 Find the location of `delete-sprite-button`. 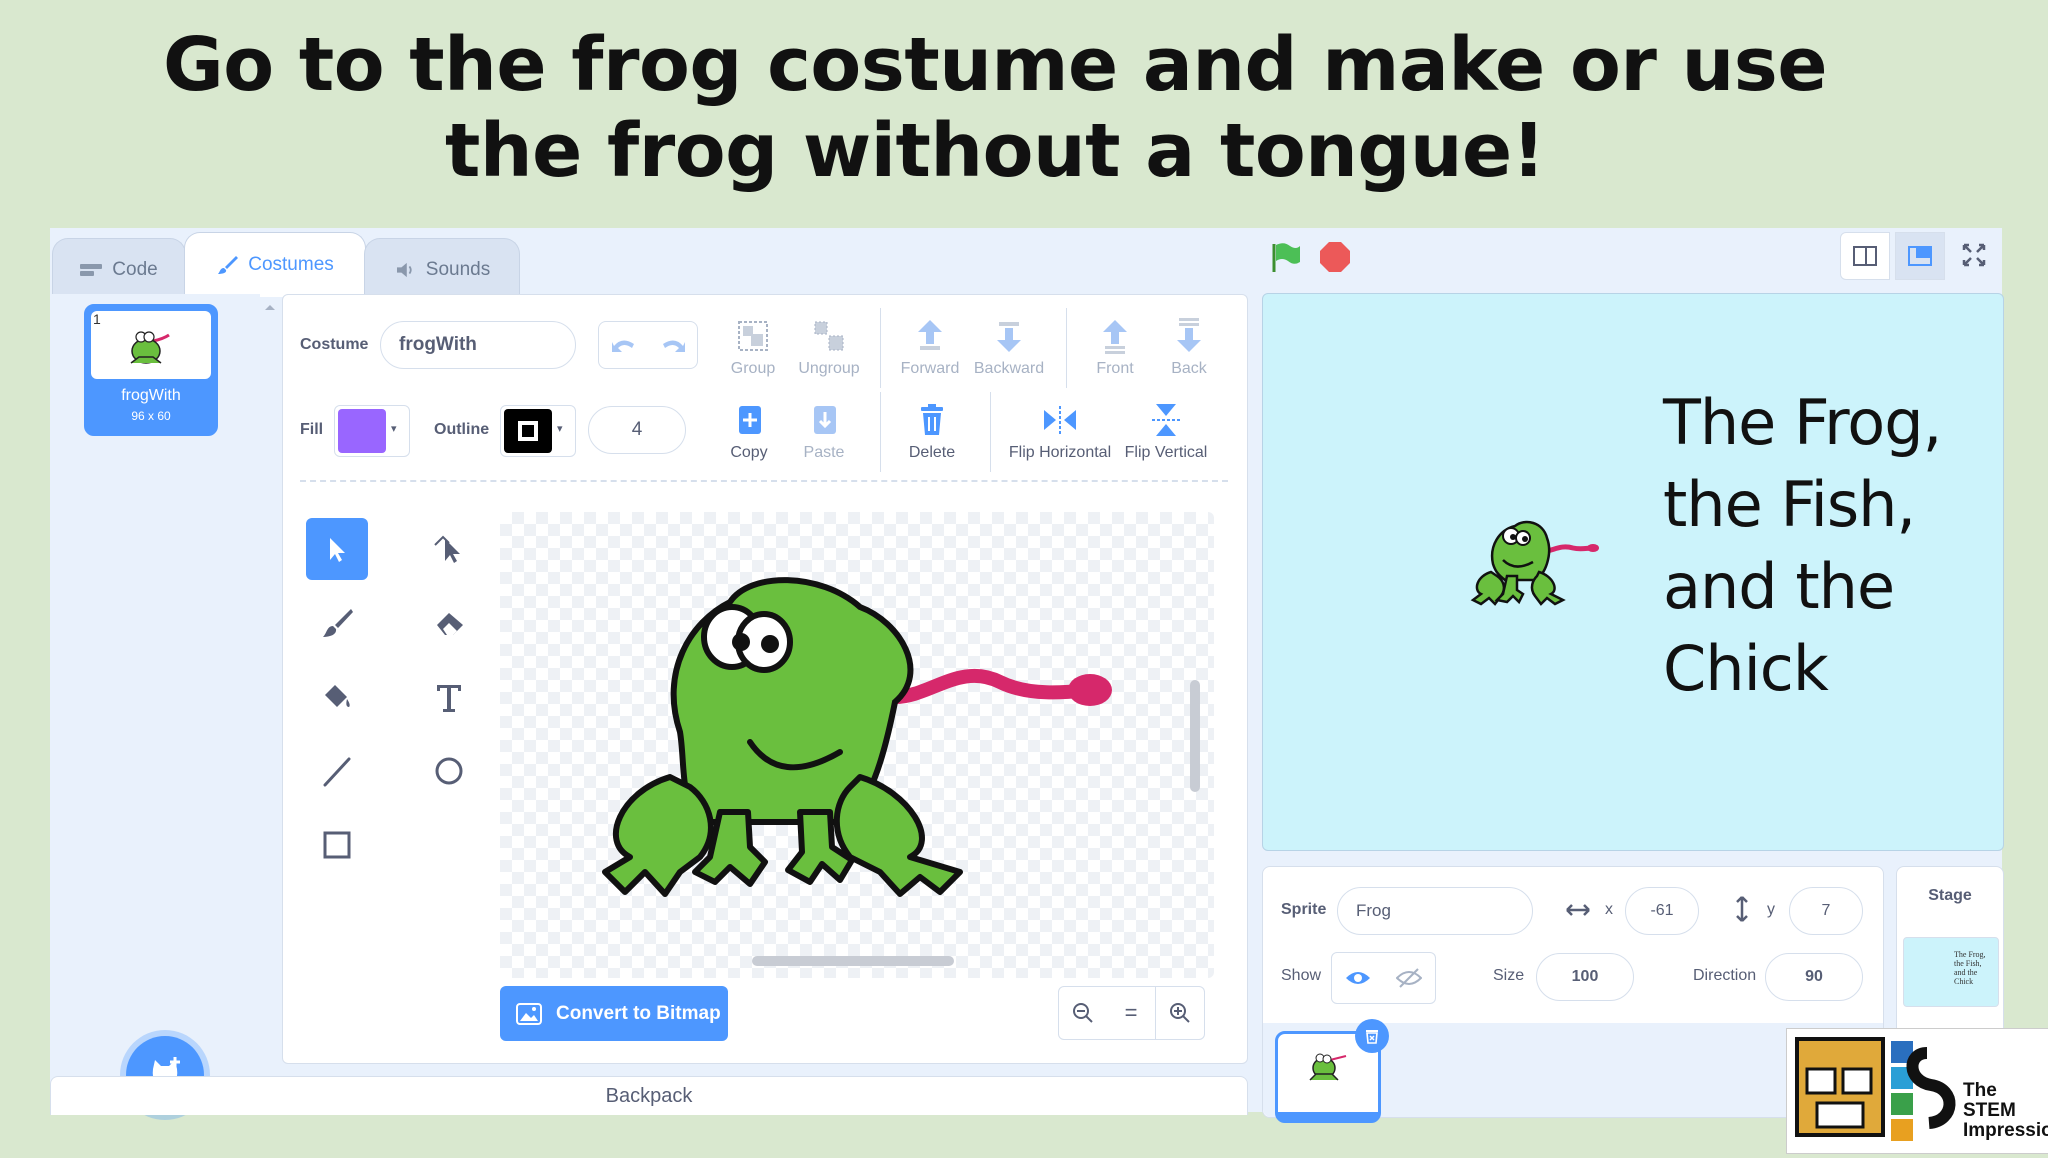

delete-sprite-button is located at coordinates (1372, 1036).